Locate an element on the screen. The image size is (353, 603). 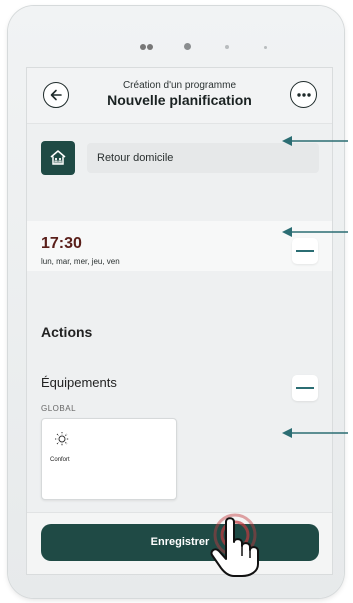
more-button is located at coordinates (303, 94).